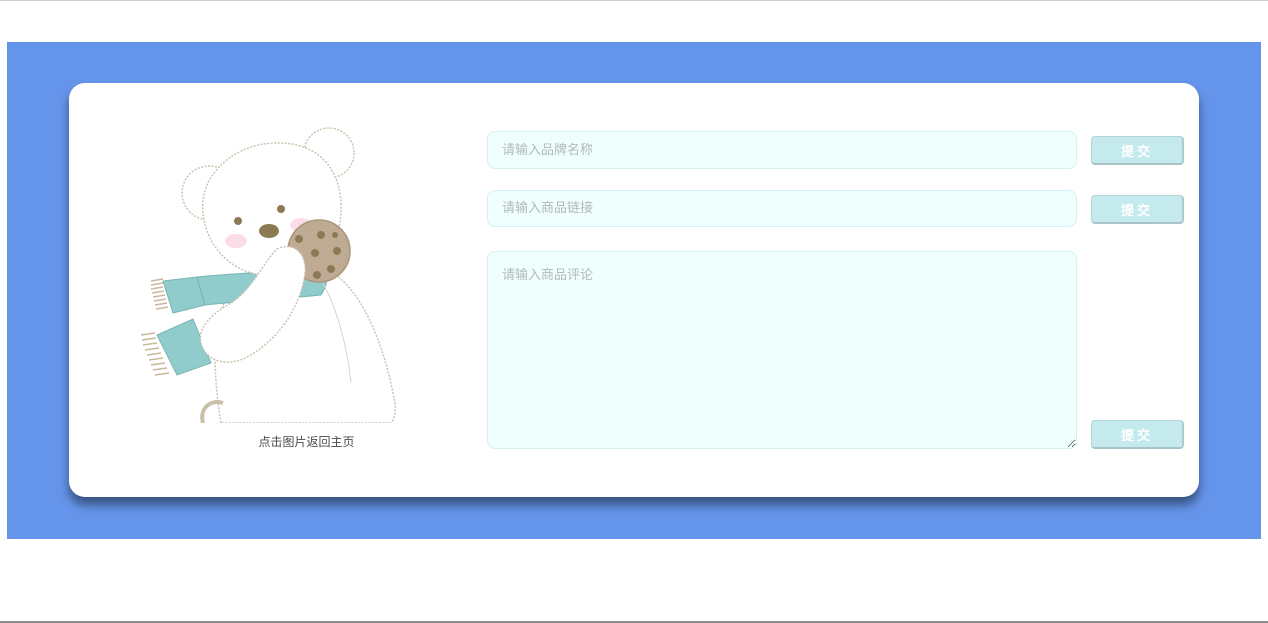  Describe the element at coordinates (782, 208) in the screenshot. I see `product-link-input` at that location.